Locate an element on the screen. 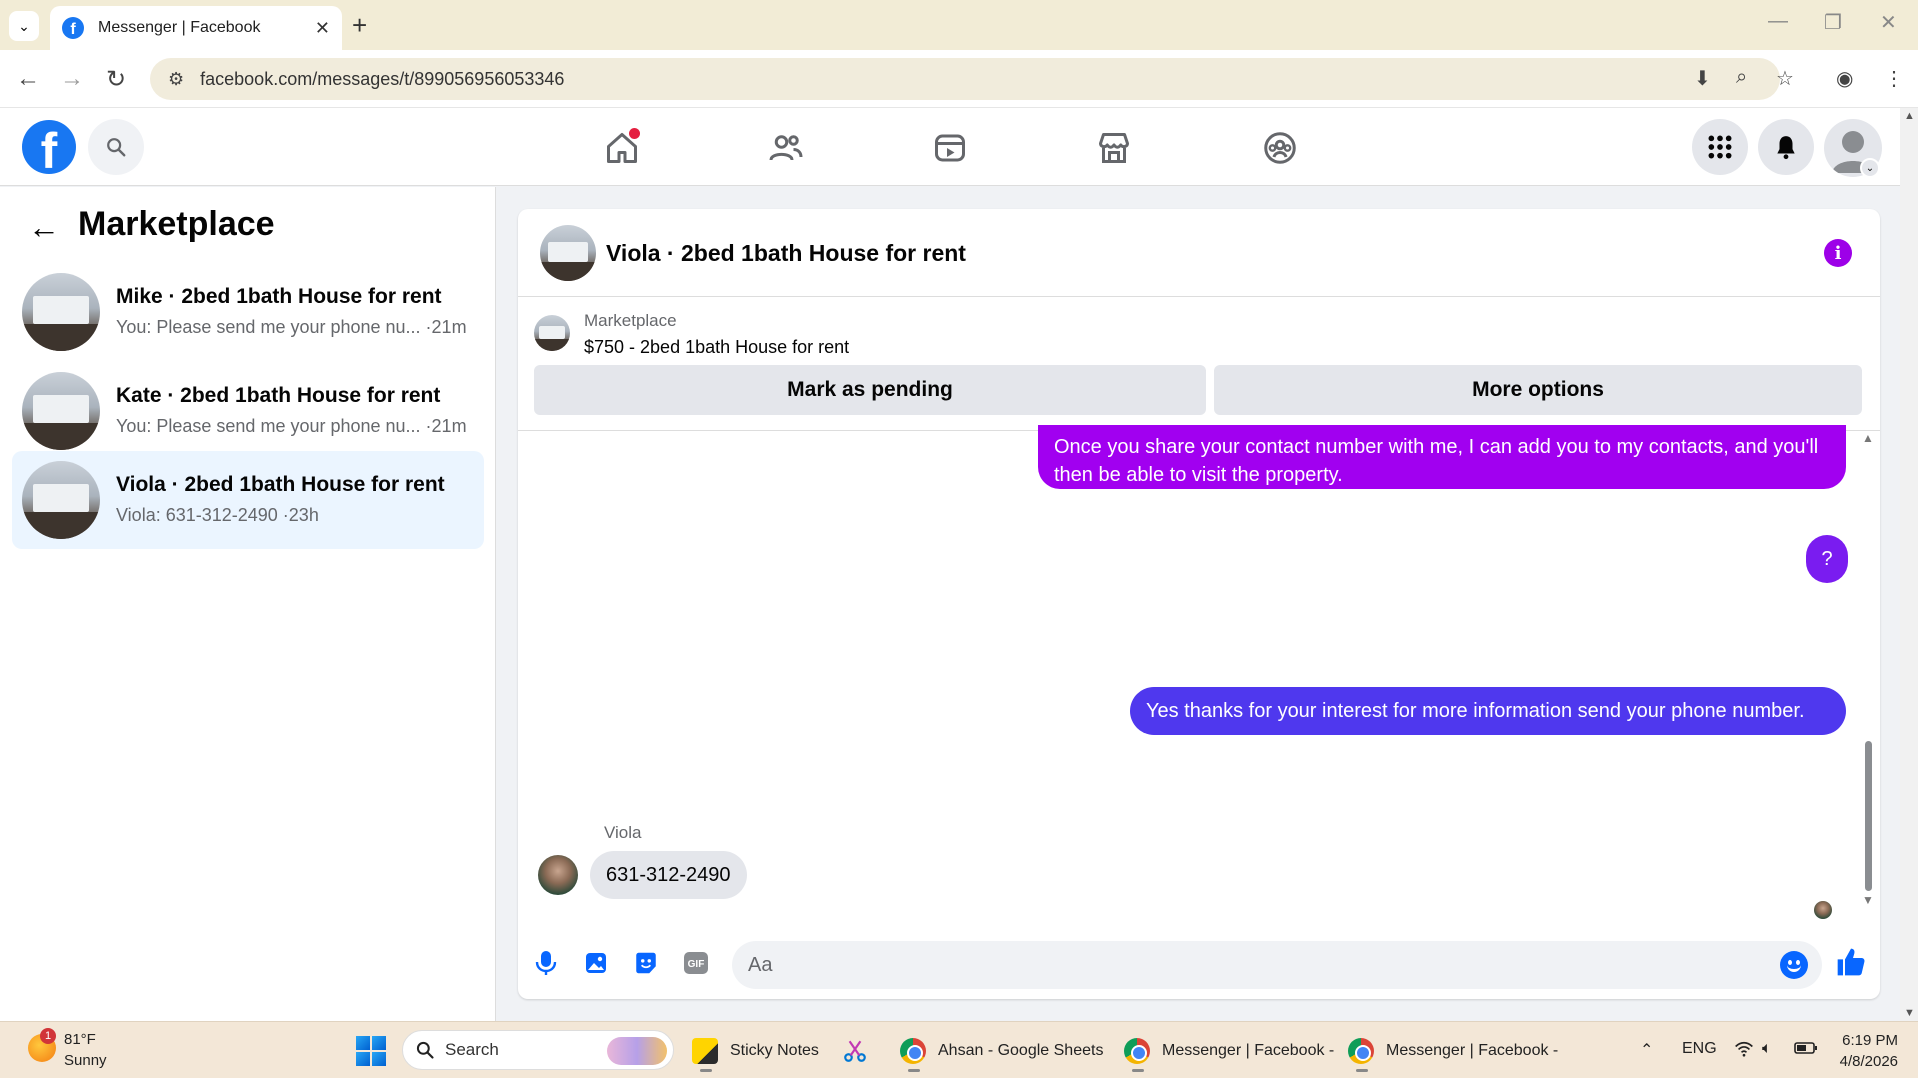  site-settings-icon: ⚙ is located at coordinates (176, 79).